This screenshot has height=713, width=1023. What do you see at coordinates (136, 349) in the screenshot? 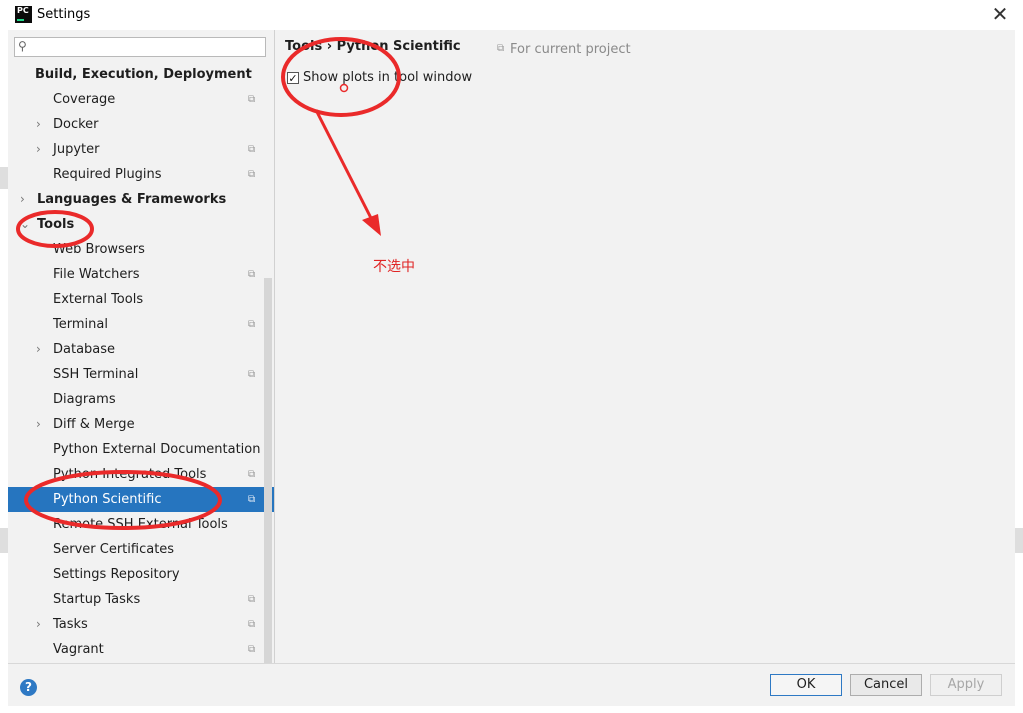
I see `sidebar-item-database: › Database` at bounding box center [136, 349].